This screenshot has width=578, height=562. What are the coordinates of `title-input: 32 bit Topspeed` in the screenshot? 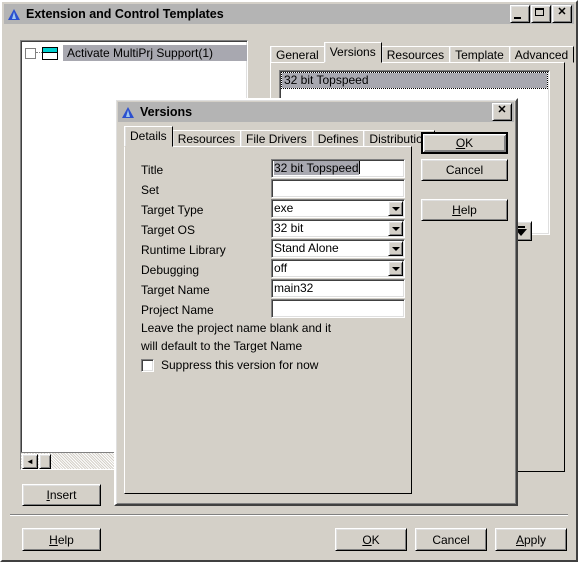 It's located at (338, 168).